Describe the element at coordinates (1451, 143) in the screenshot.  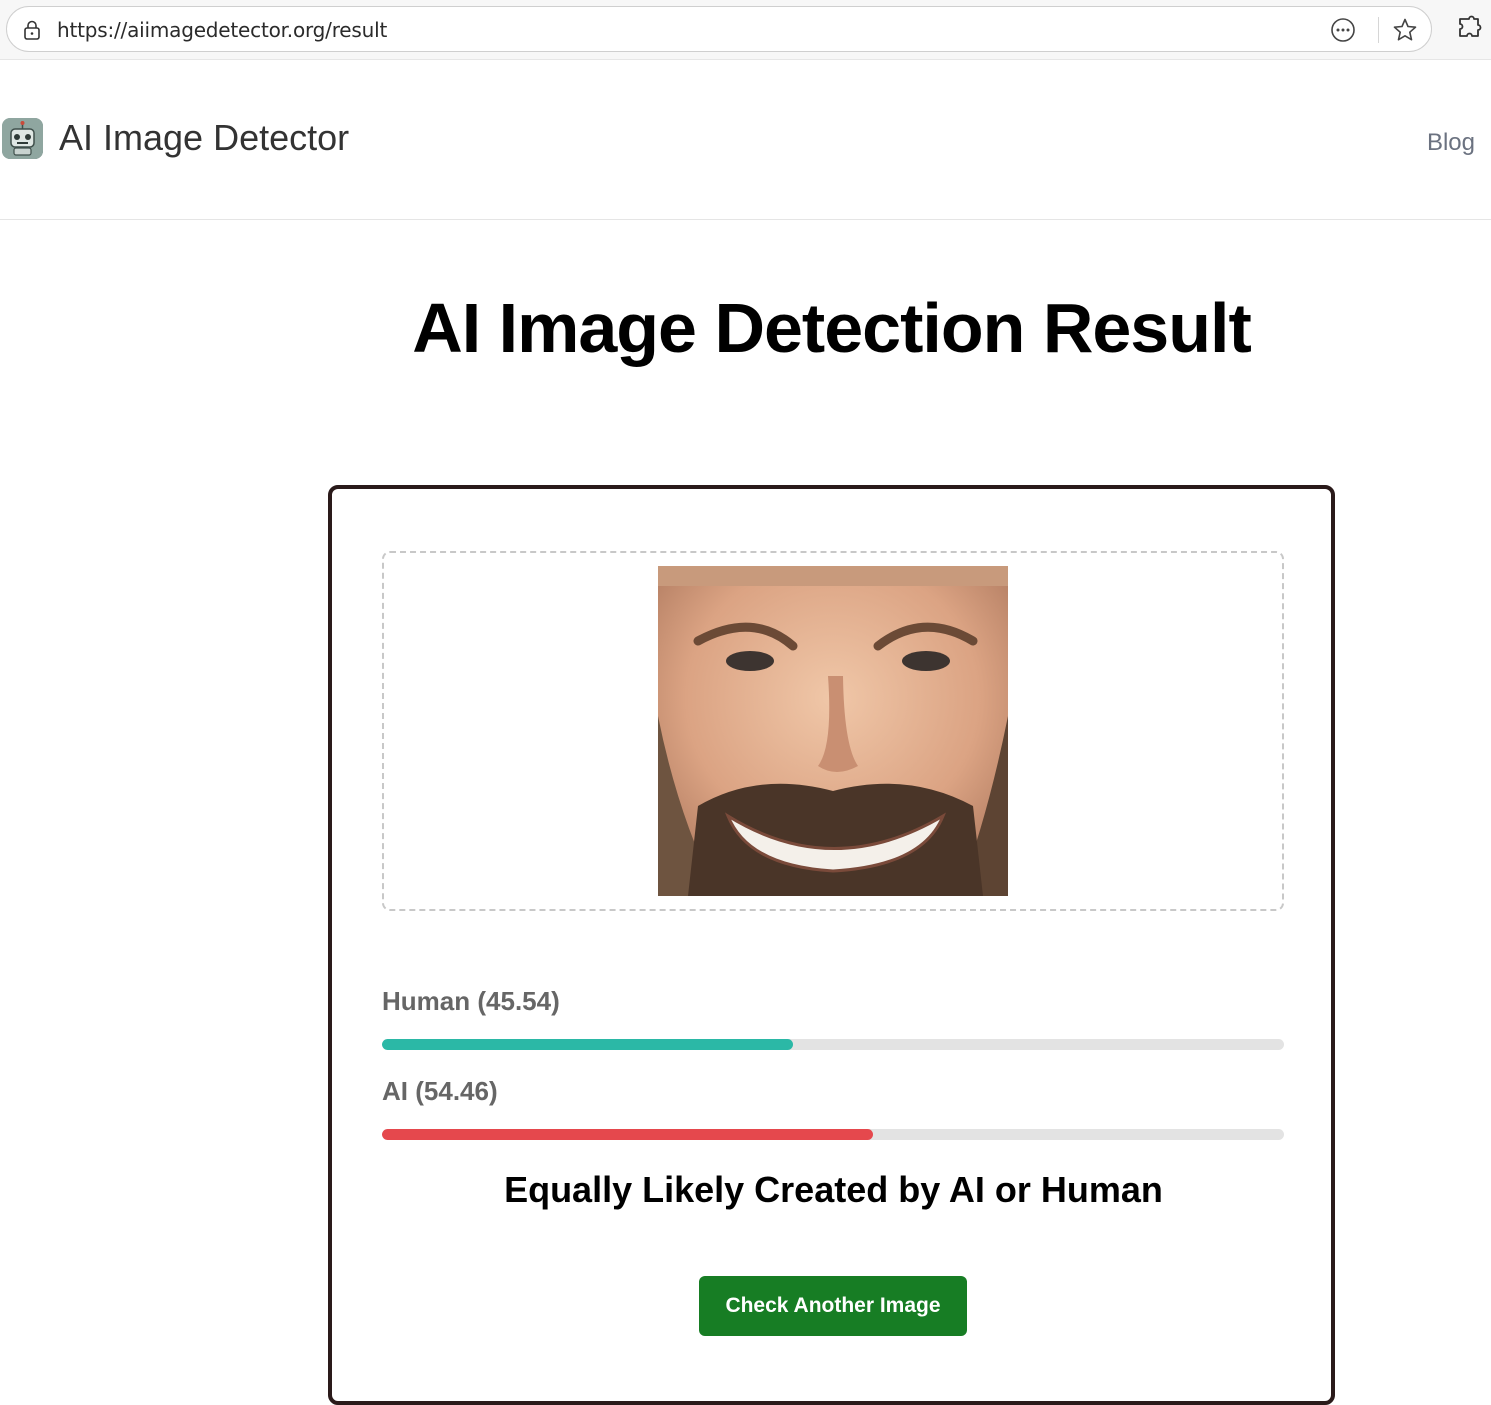
I see `nav-link-blog: Blog` at that location.